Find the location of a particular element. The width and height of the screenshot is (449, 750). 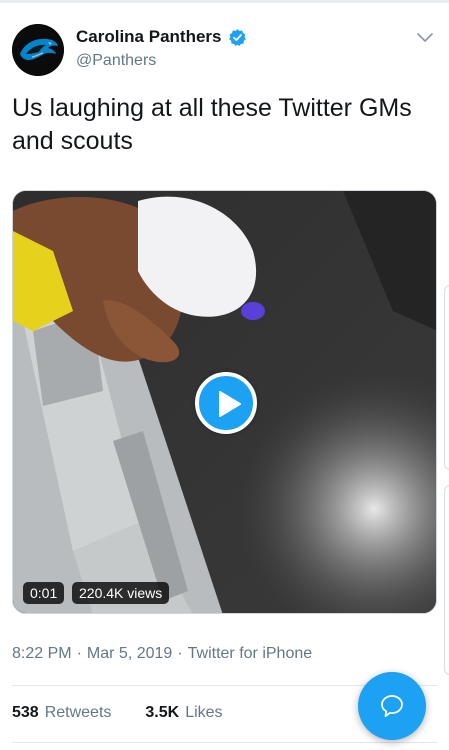

tweet-header: Carolina Panthers @Panthers is located at coordinates (224, 51).